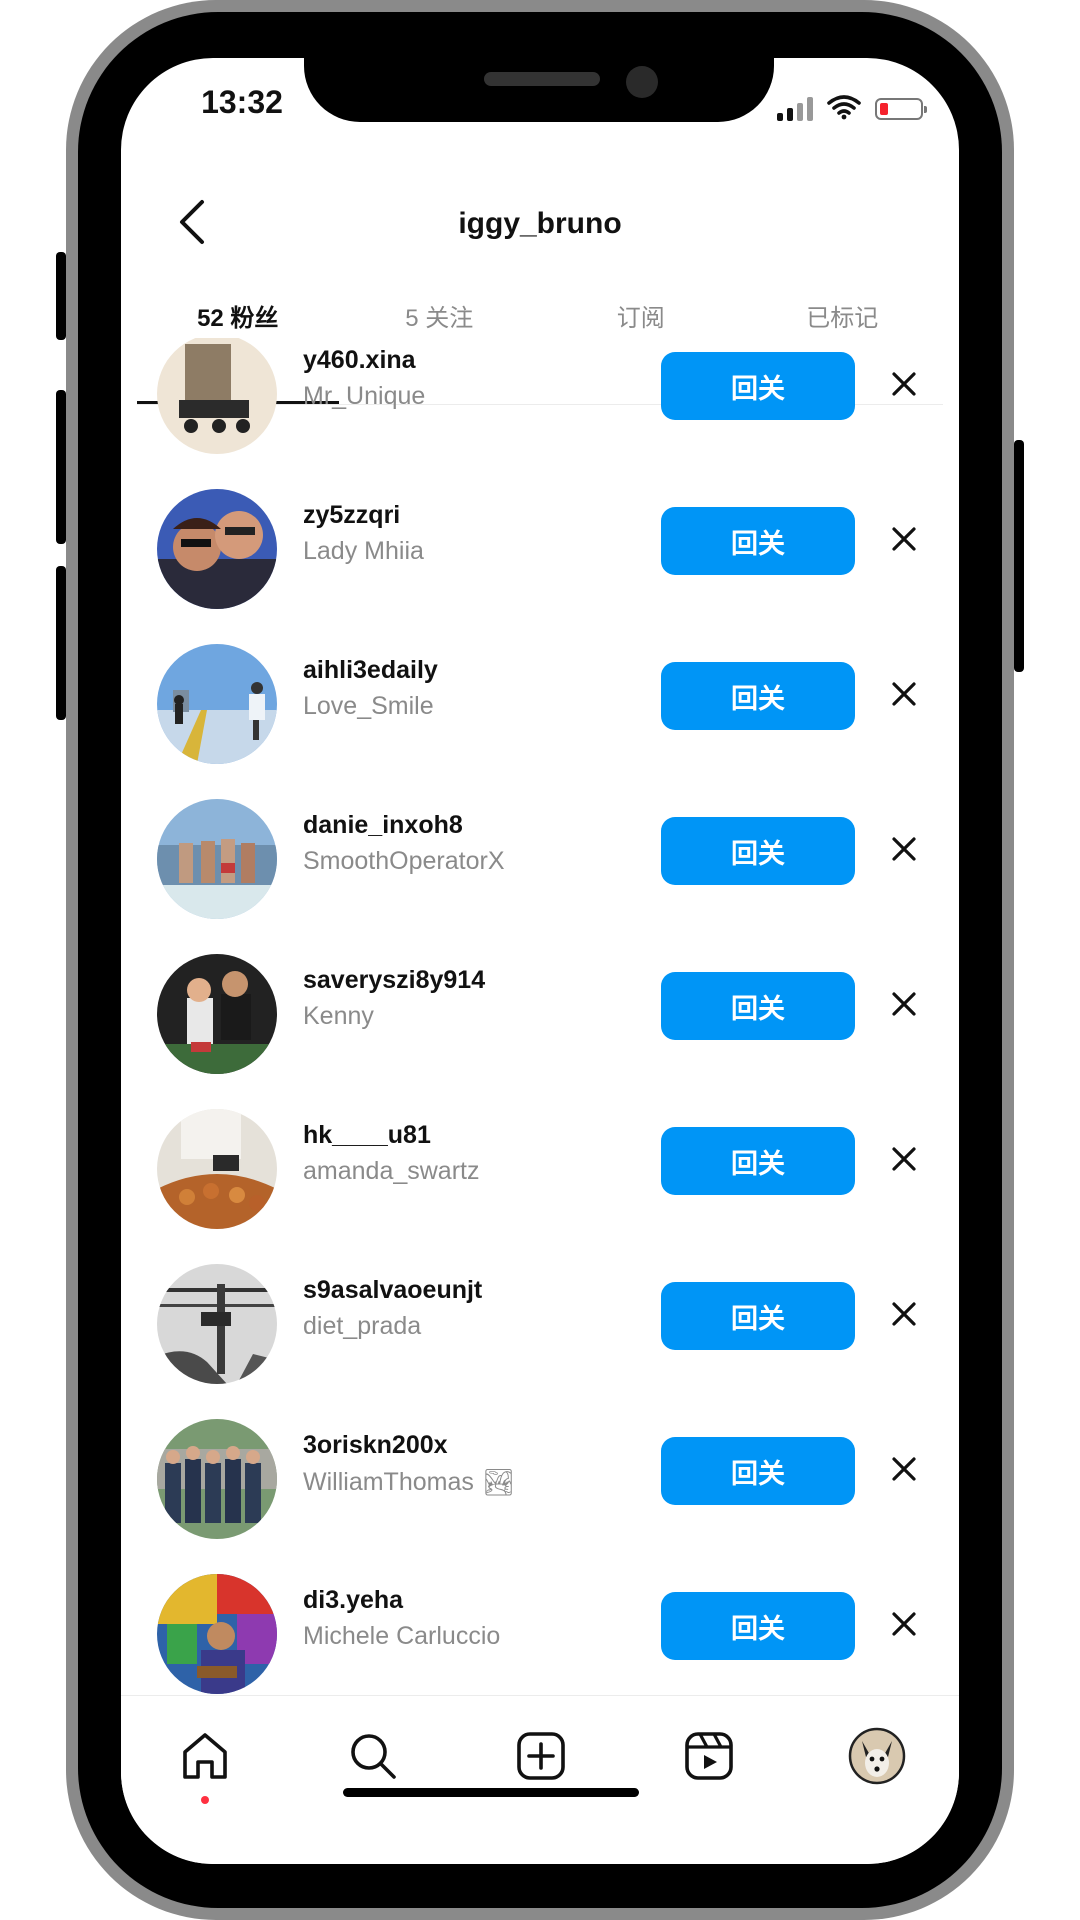 The height and width of the screenshot is (1920, 1080). What do you see at coordinates (540, 1634) in the screenshot?
I see `list-item: di3.yeha Michele Carluccio 回关` at bounding box center [540, 1634].